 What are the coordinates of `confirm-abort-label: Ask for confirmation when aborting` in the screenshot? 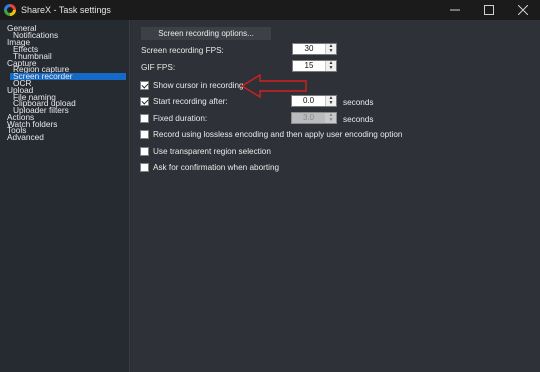 It's located at (216, 167).